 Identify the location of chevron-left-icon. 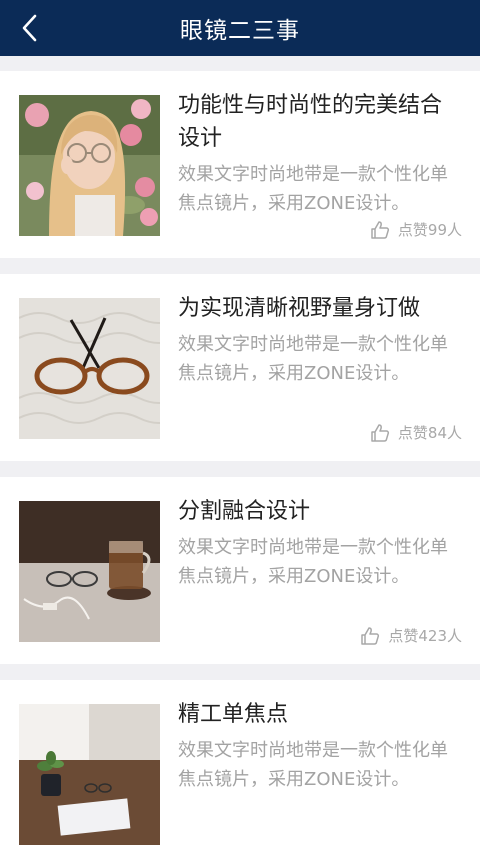
(29, 28).